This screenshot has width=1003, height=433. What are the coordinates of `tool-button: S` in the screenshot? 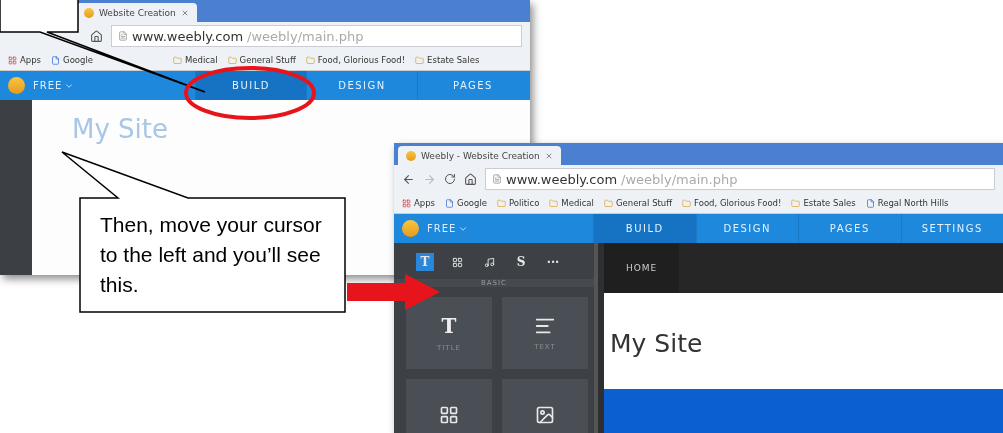 It's located at (521, 262).